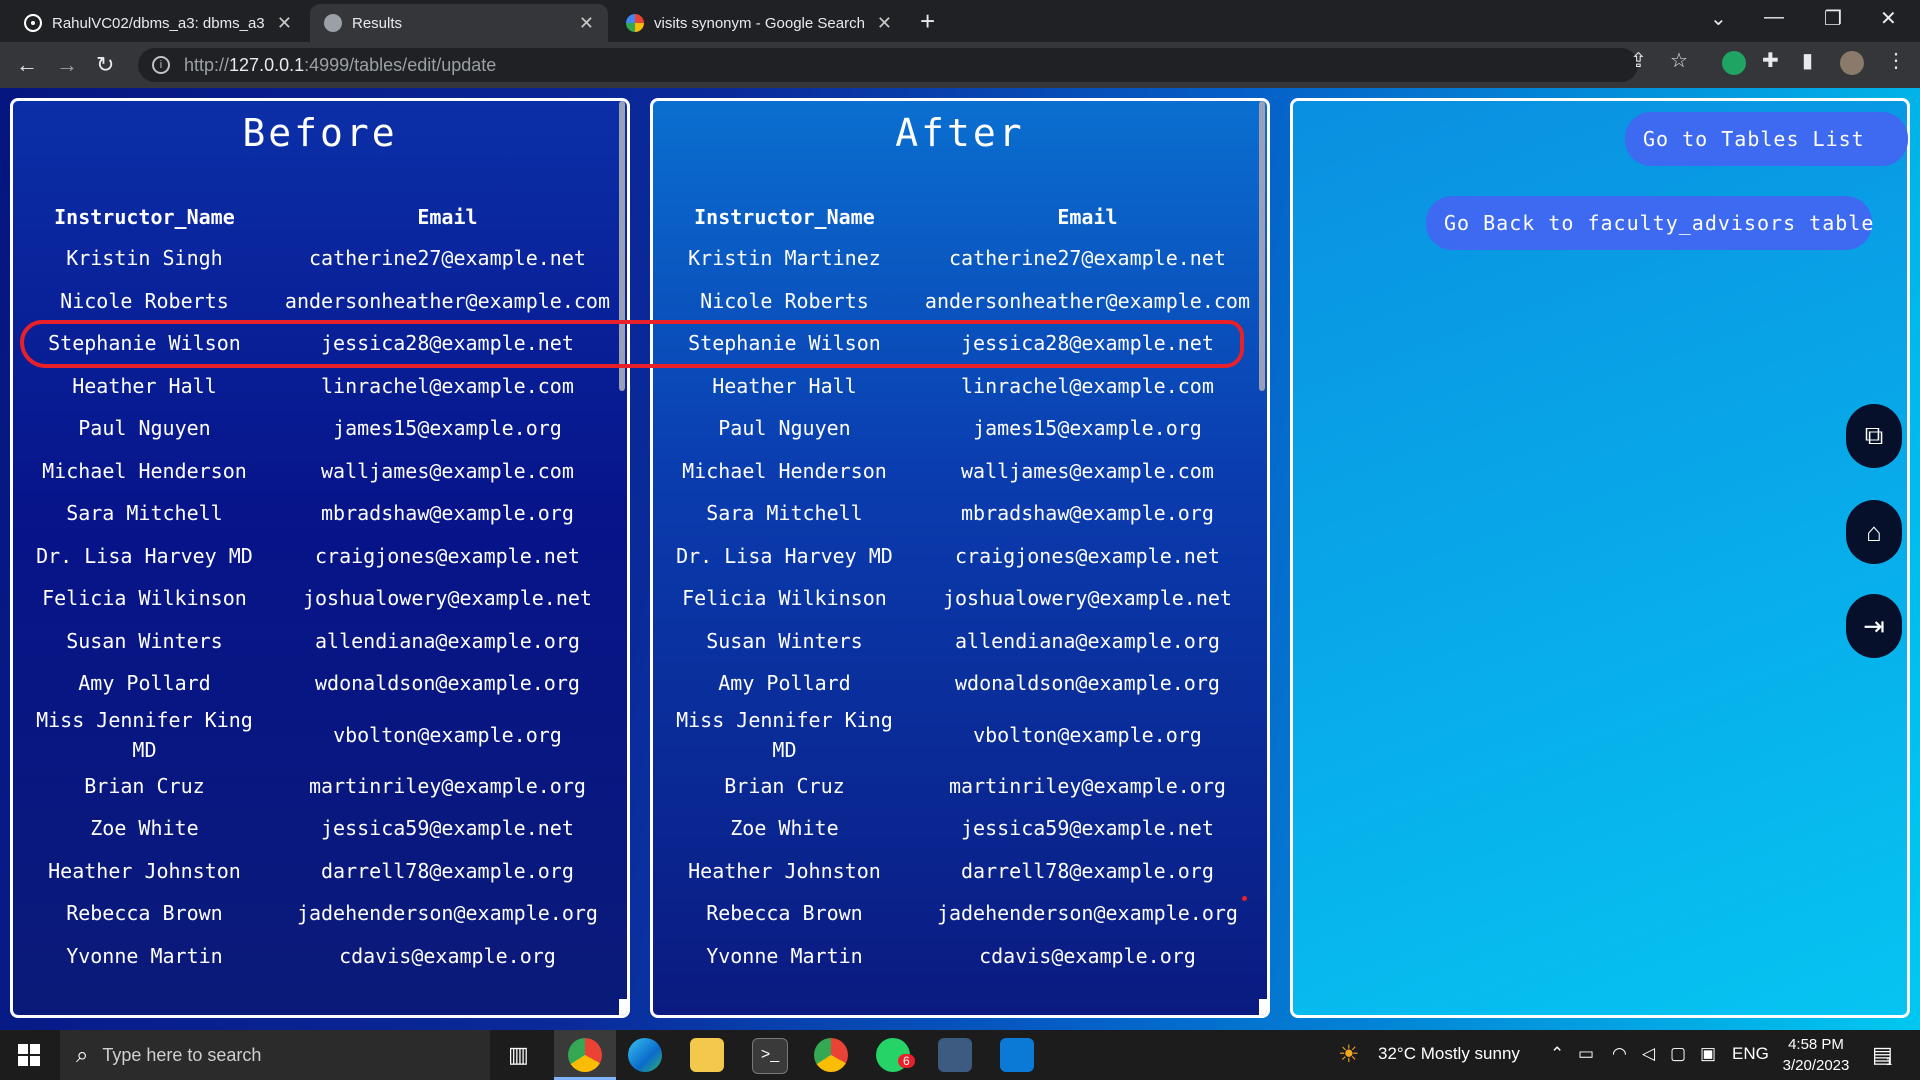 Image resolution: width=1920 pixels, height=1080 pixels. I want to click on clock-time: 4:58 PM, so click(1816, 1044).